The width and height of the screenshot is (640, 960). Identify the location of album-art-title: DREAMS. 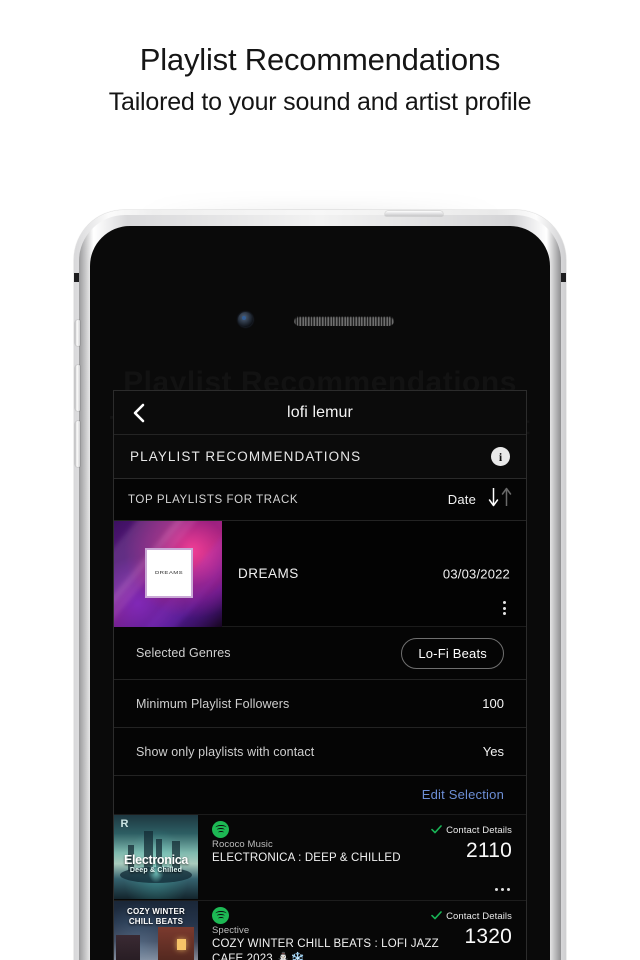
(169, 573).